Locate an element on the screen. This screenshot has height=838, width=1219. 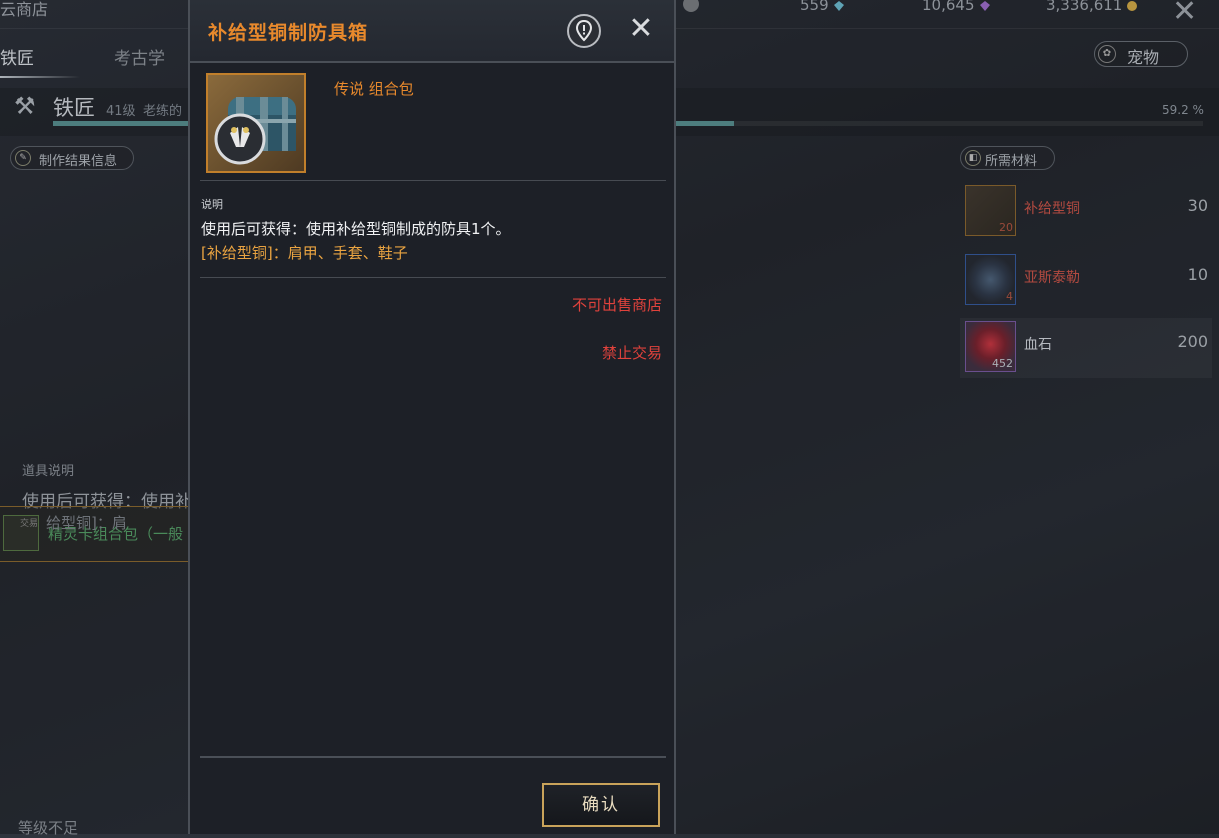
modal-header: 补给型铜制防具箱 ✕ is located at coordinates (432, 31).